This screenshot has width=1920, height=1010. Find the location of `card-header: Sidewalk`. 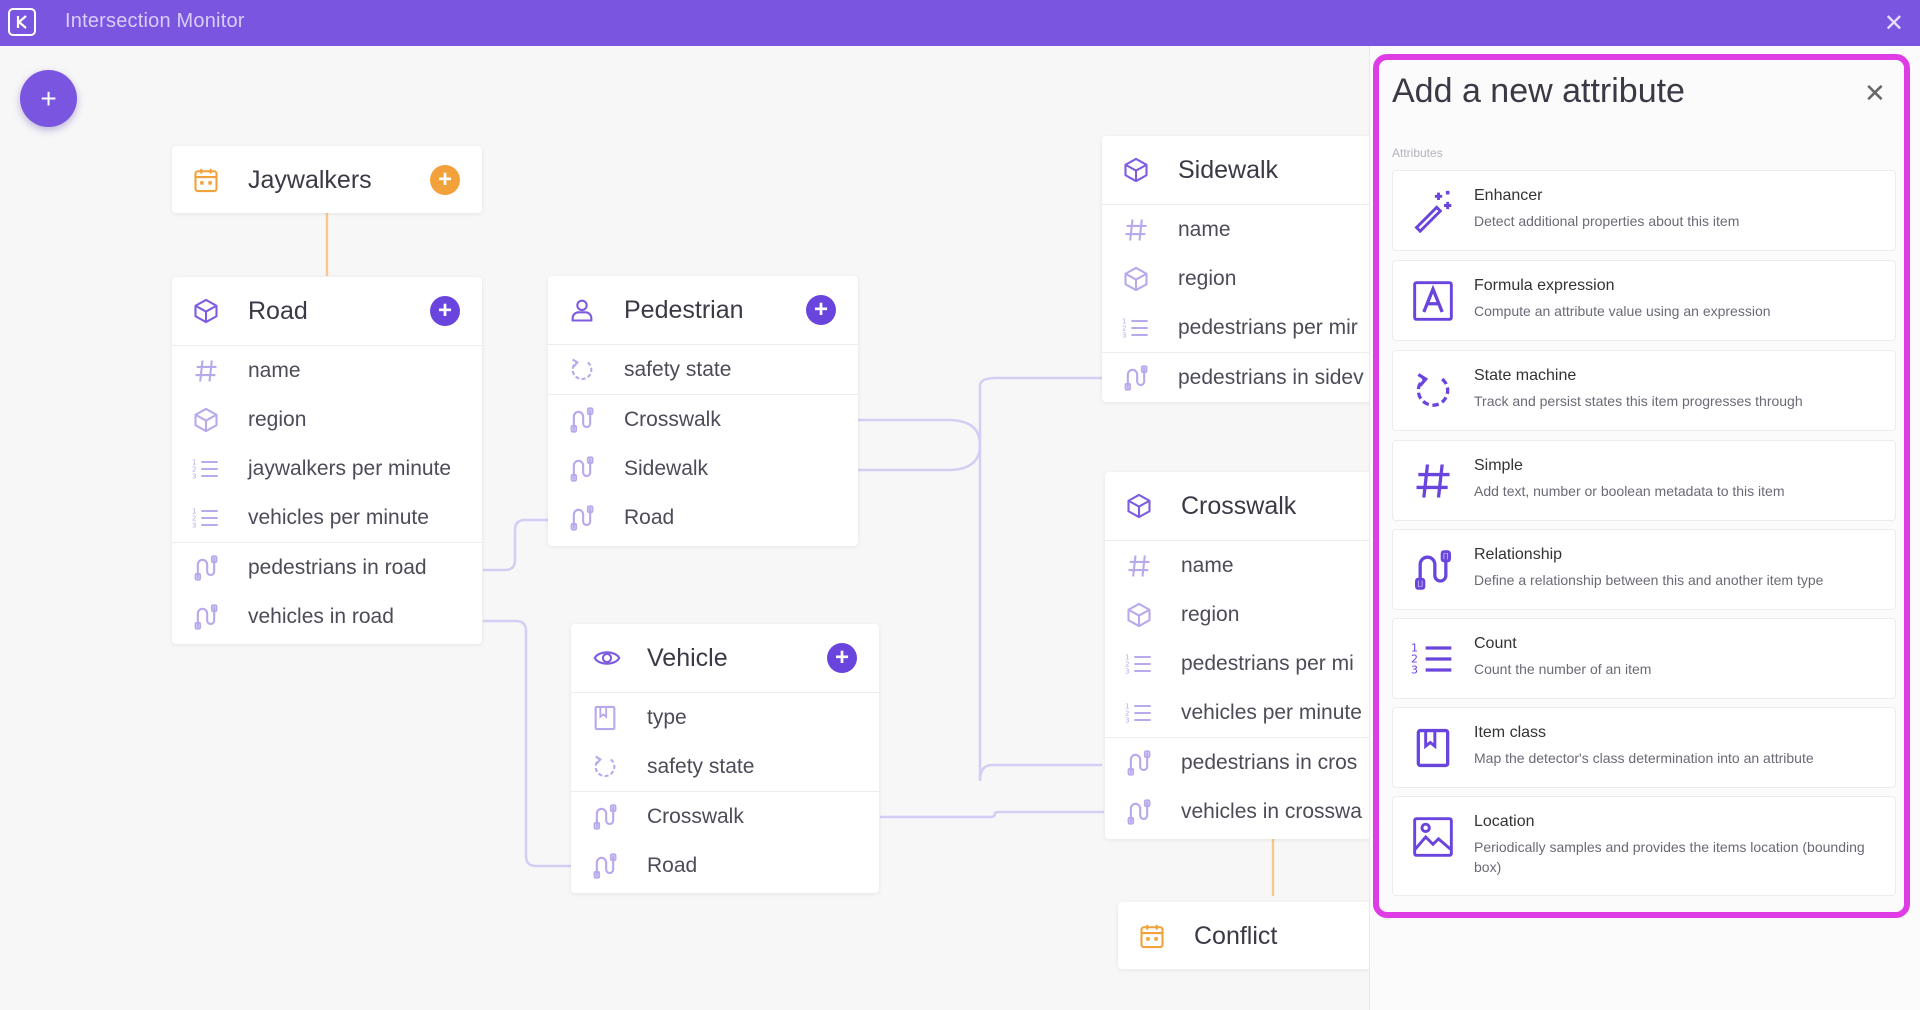

card-header: Sidewalk is located at coordinates (1252, 170).